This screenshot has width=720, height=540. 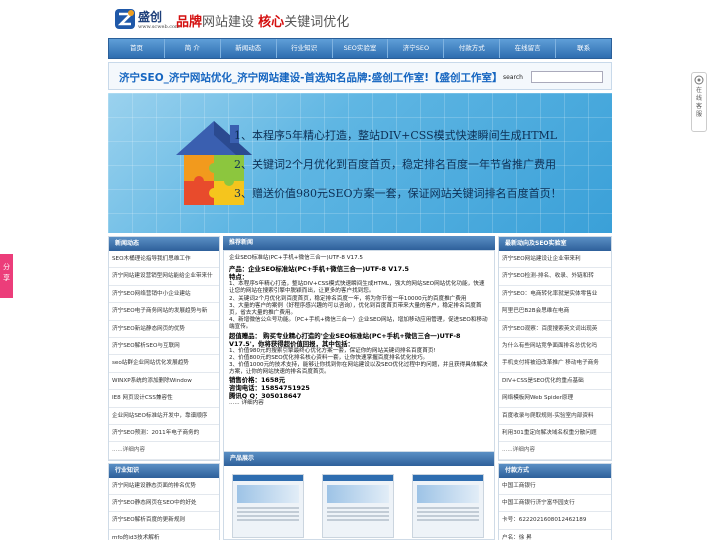 I want to click on nav-seo-lab: SEO实验室, so click(x=361, y=48).